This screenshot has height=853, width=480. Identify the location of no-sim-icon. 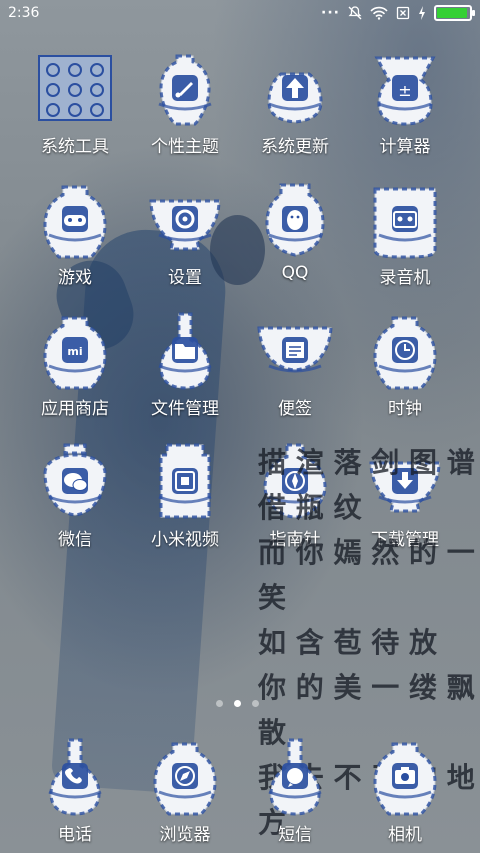
(403, 13).